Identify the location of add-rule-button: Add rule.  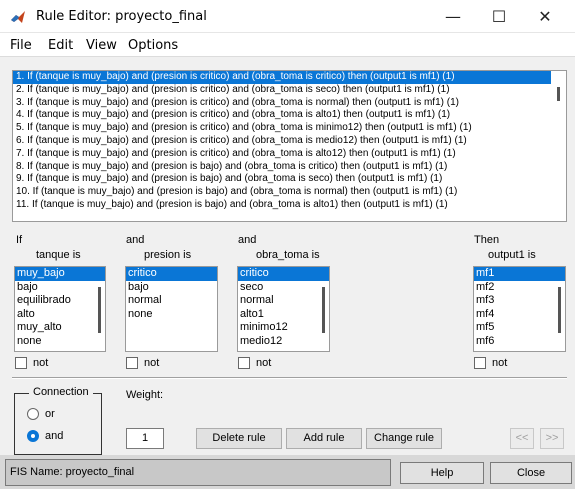
(324, 438).